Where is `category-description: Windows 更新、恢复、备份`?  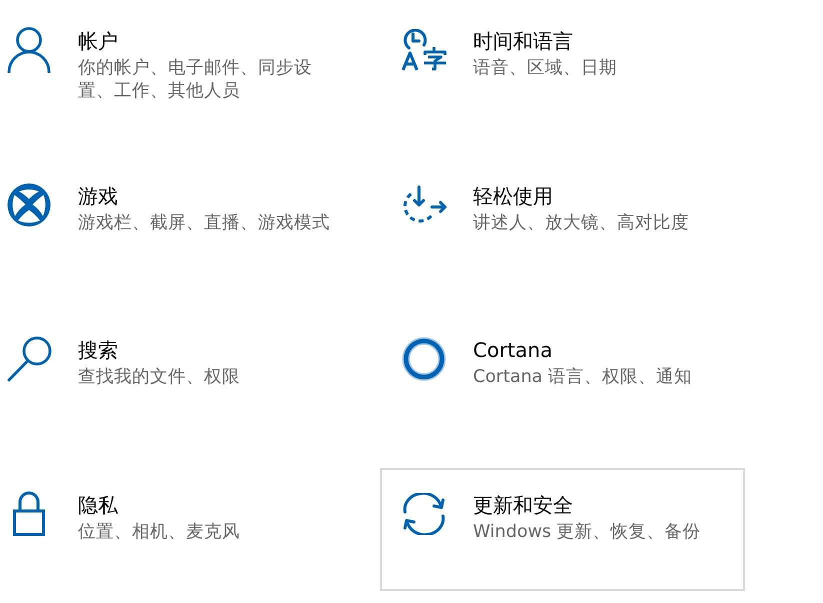 category-description: Windows 更新、恢复、备份 is located at coordinates (587, 532).